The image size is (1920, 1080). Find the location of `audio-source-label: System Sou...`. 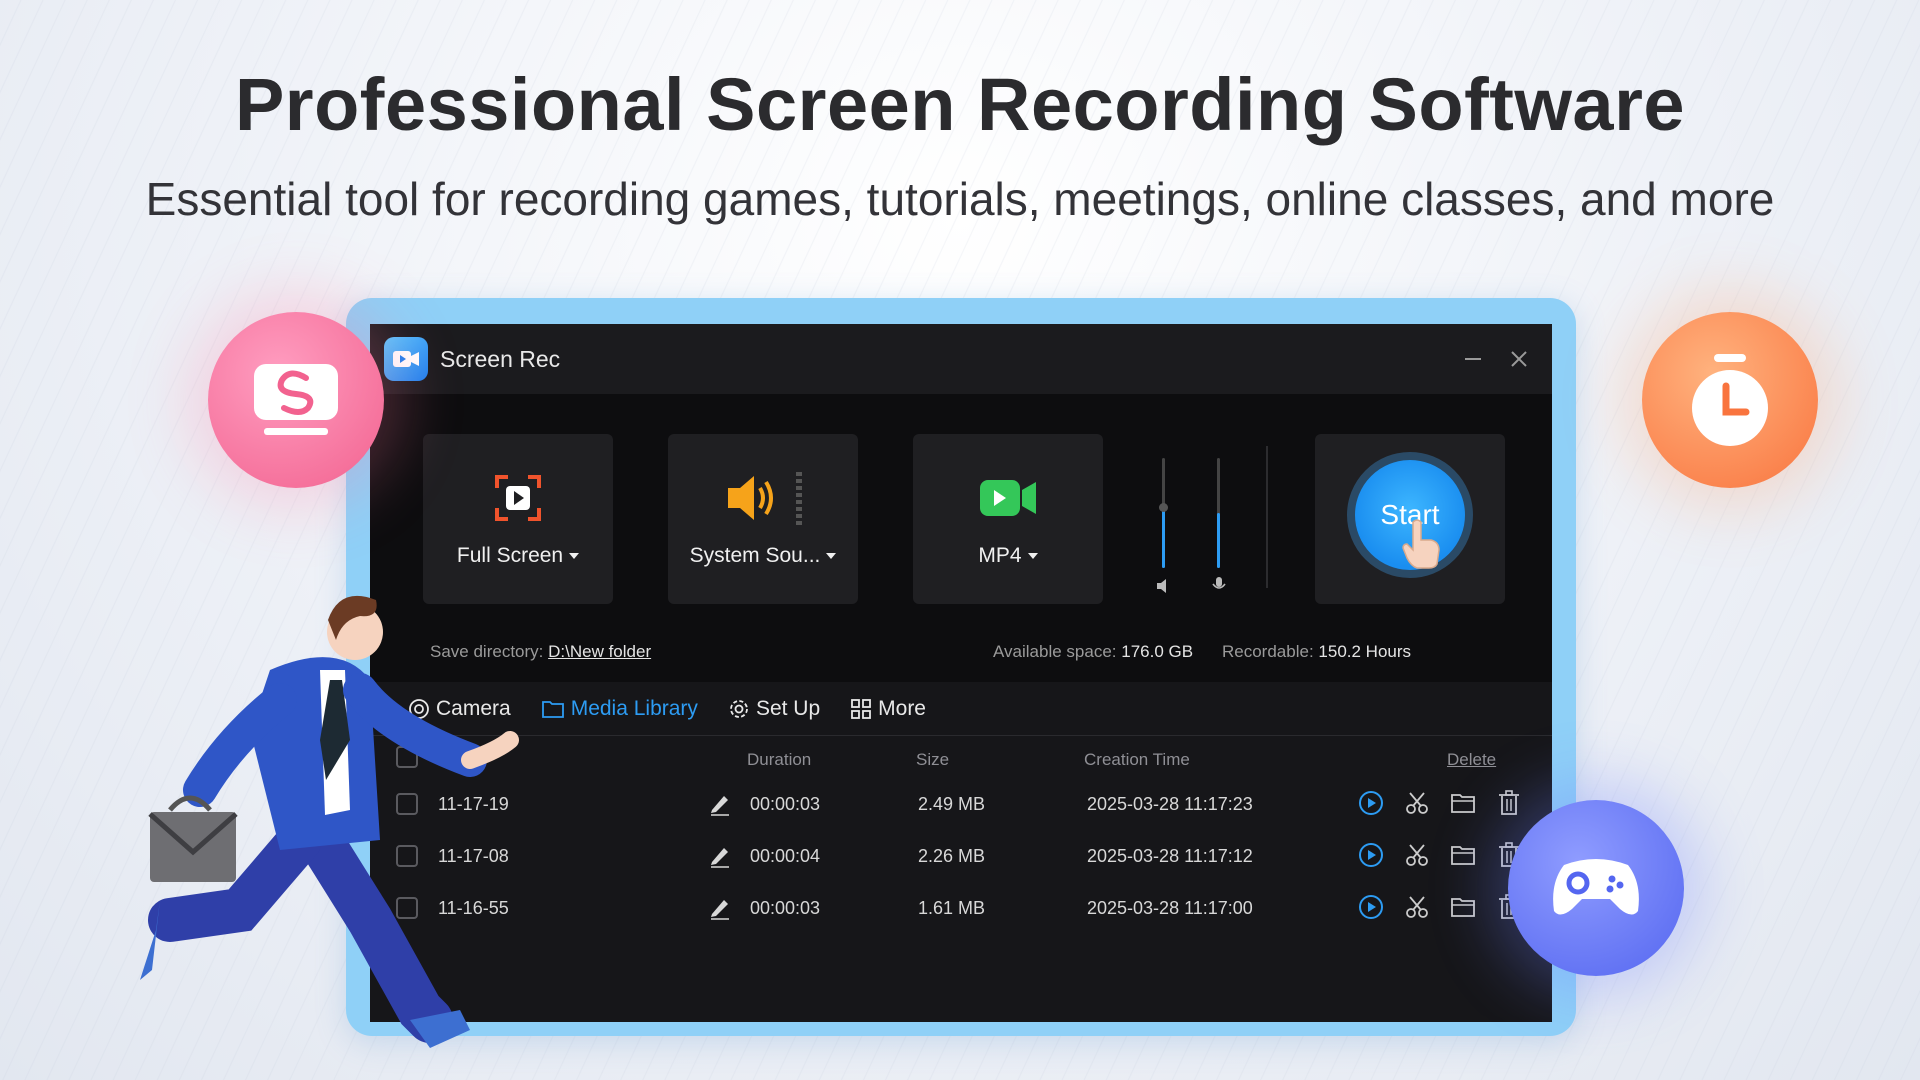

audio-source-label: System Sou... is located at coordinates (755, 555).